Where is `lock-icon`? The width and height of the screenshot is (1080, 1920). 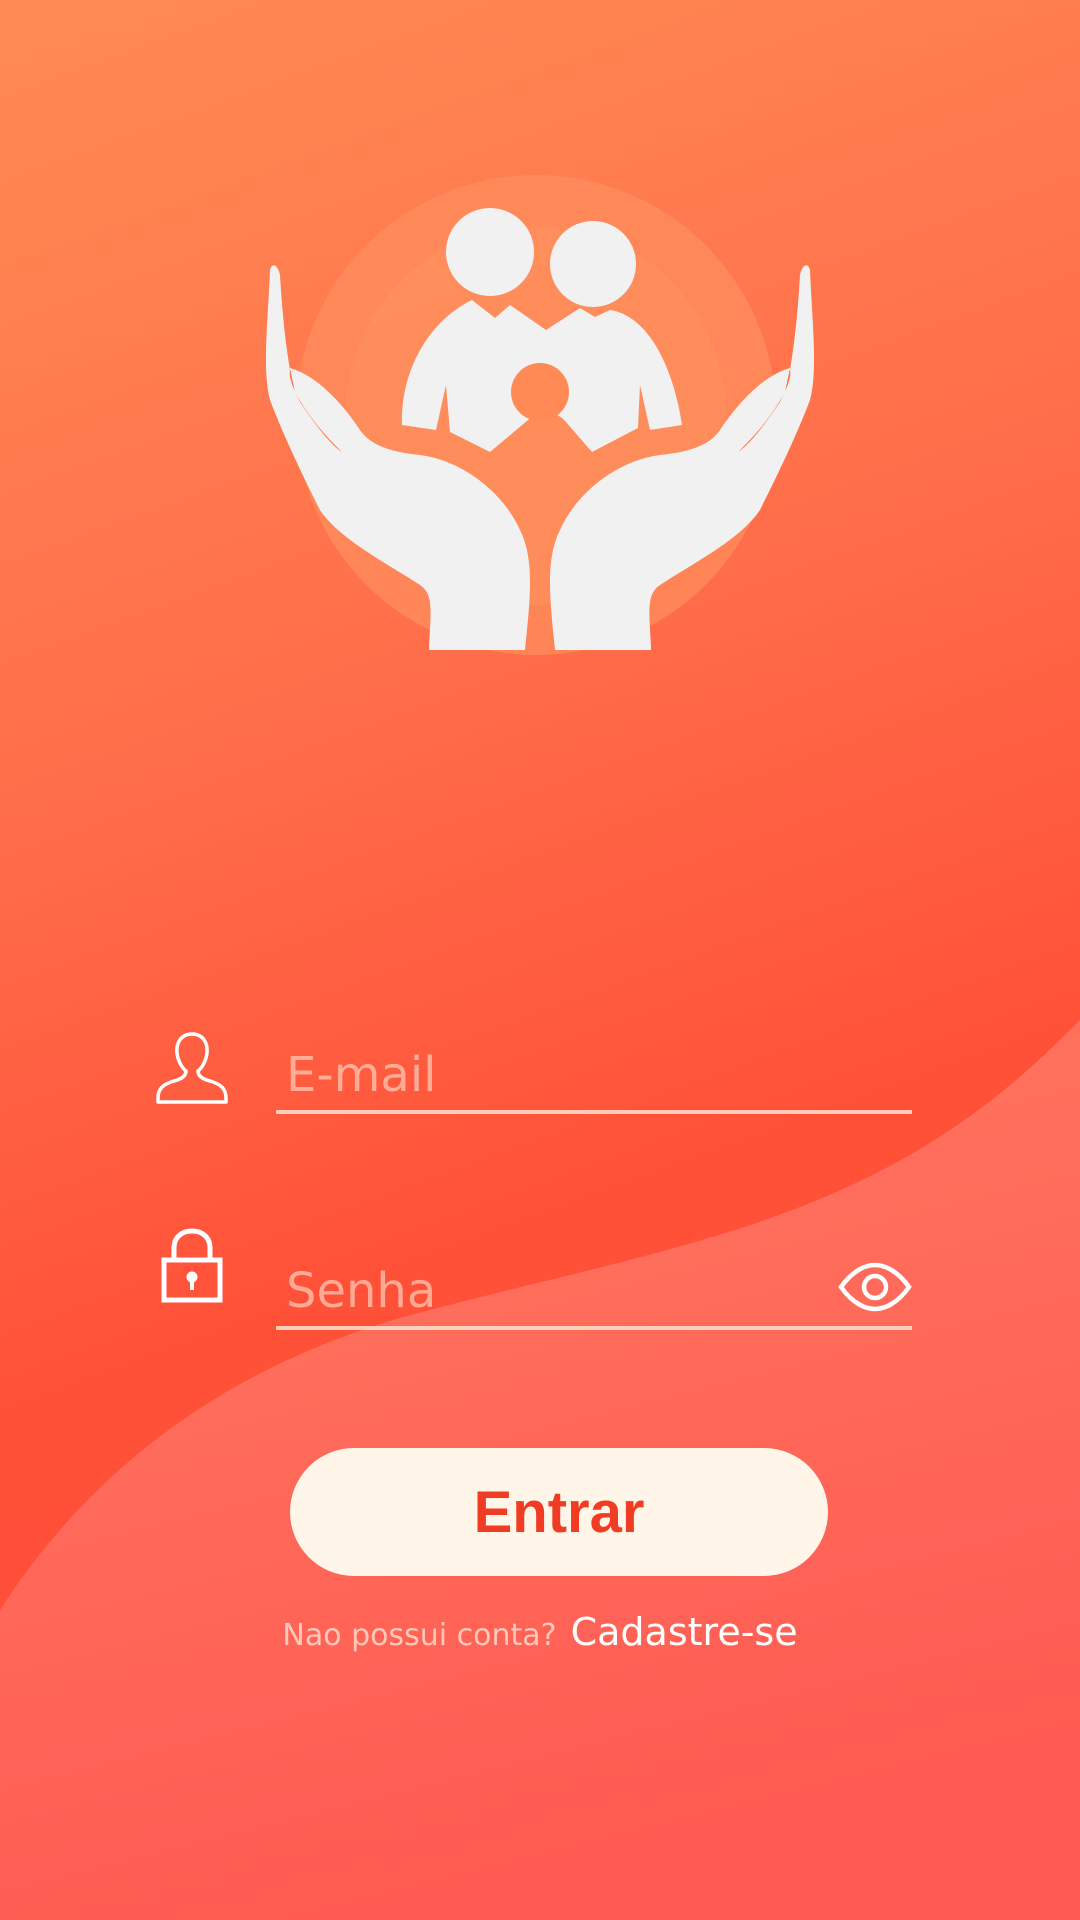 lock-icon is located at coordinates (192, 1265).